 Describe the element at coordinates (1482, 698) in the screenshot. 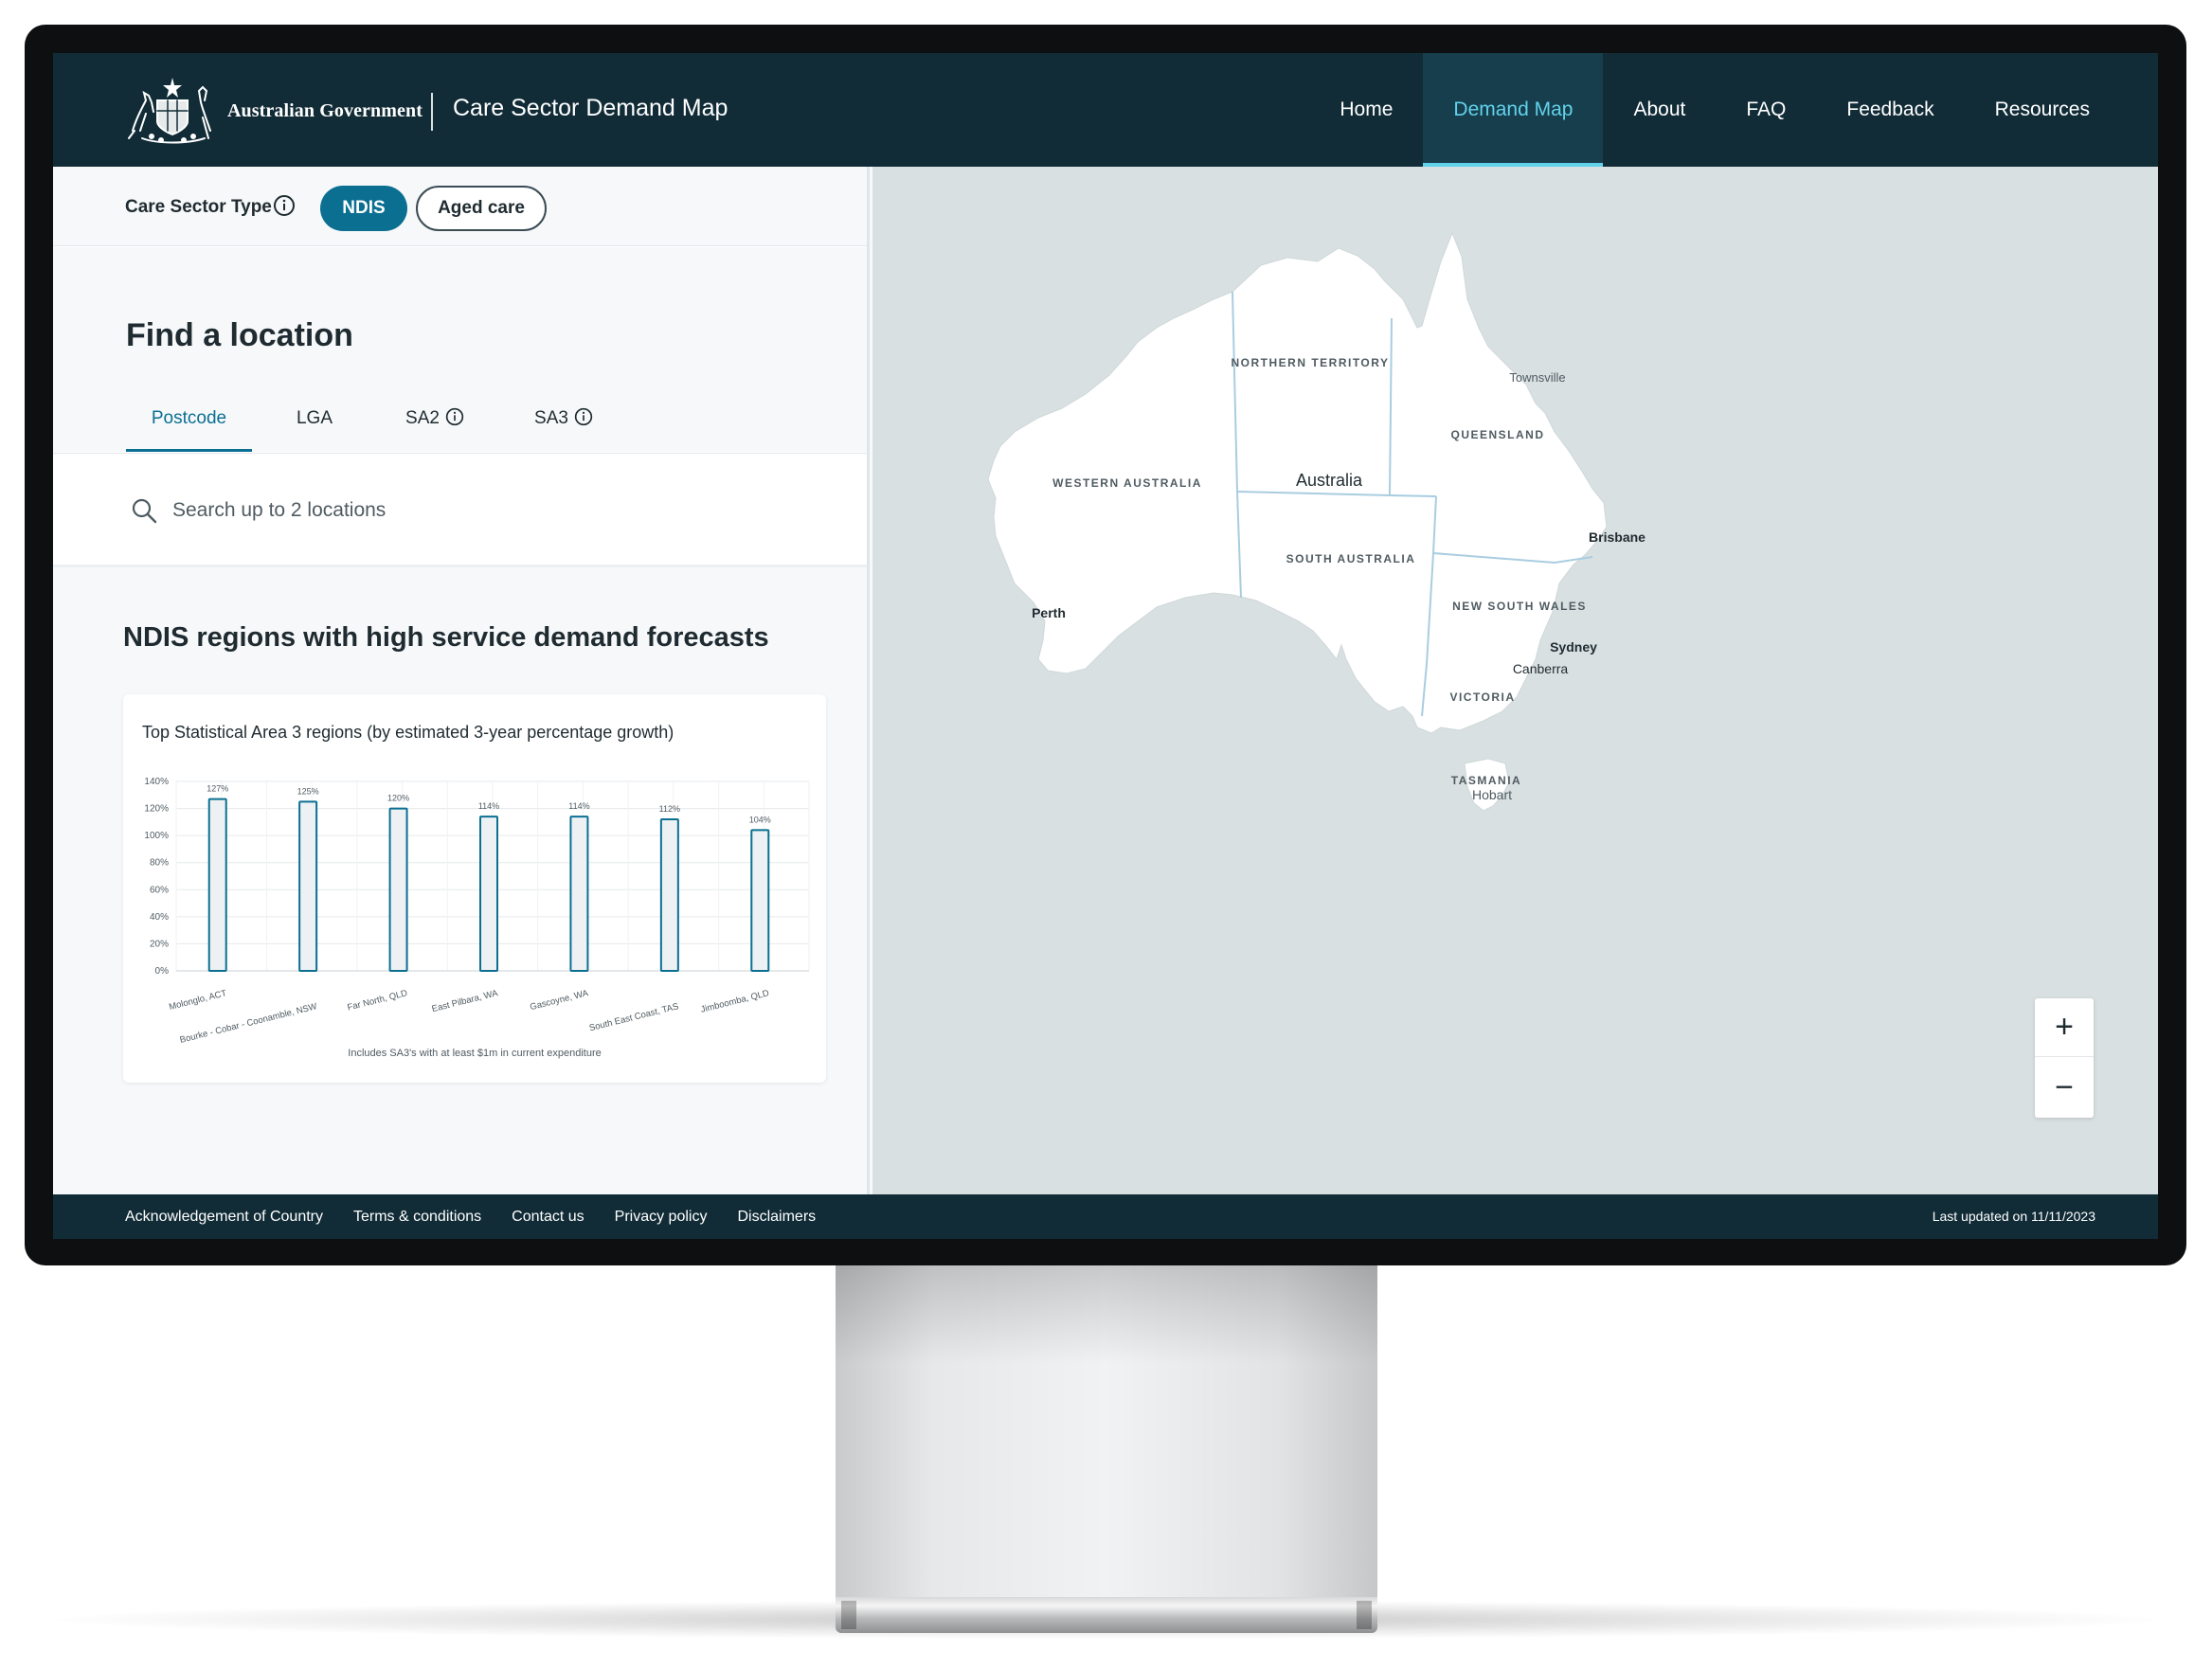

I see `map-label-vic: VICTORIA` at that location.